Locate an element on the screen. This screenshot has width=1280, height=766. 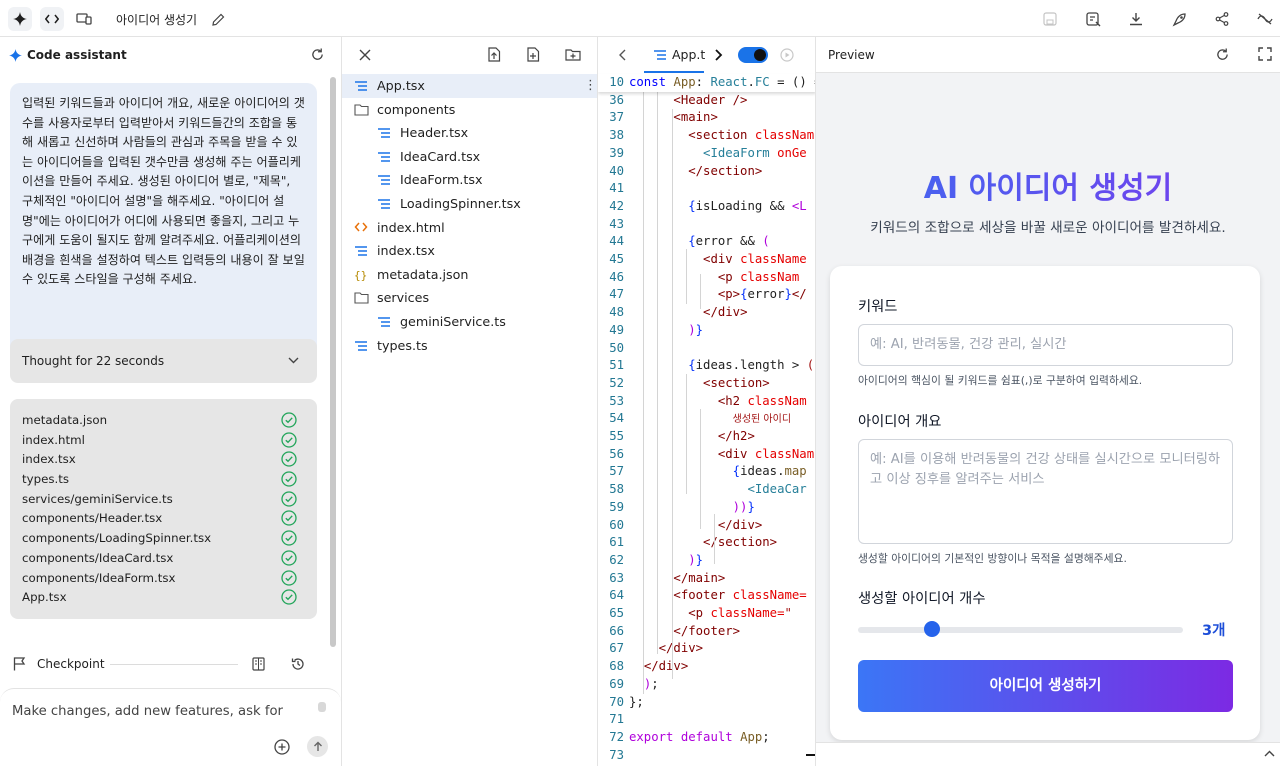
new-folder-icon is located at coordinates (573, 54).